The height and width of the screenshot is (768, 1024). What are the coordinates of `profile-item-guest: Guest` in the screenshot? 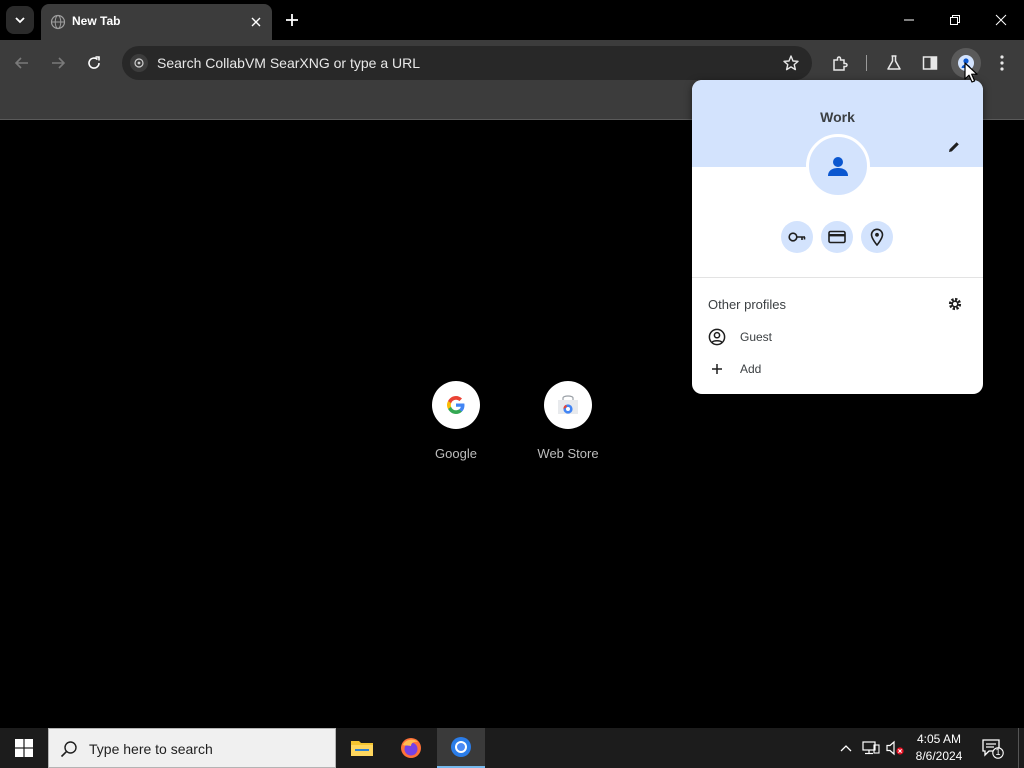 It's located at (837, 337).